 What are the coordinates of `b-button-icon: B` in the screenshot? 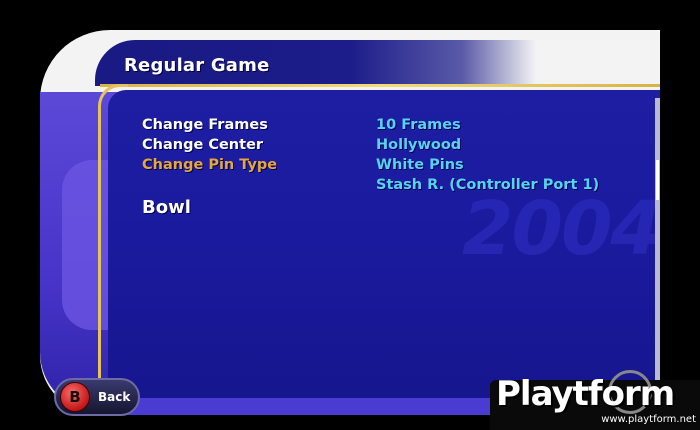 It's located at (75, 397).